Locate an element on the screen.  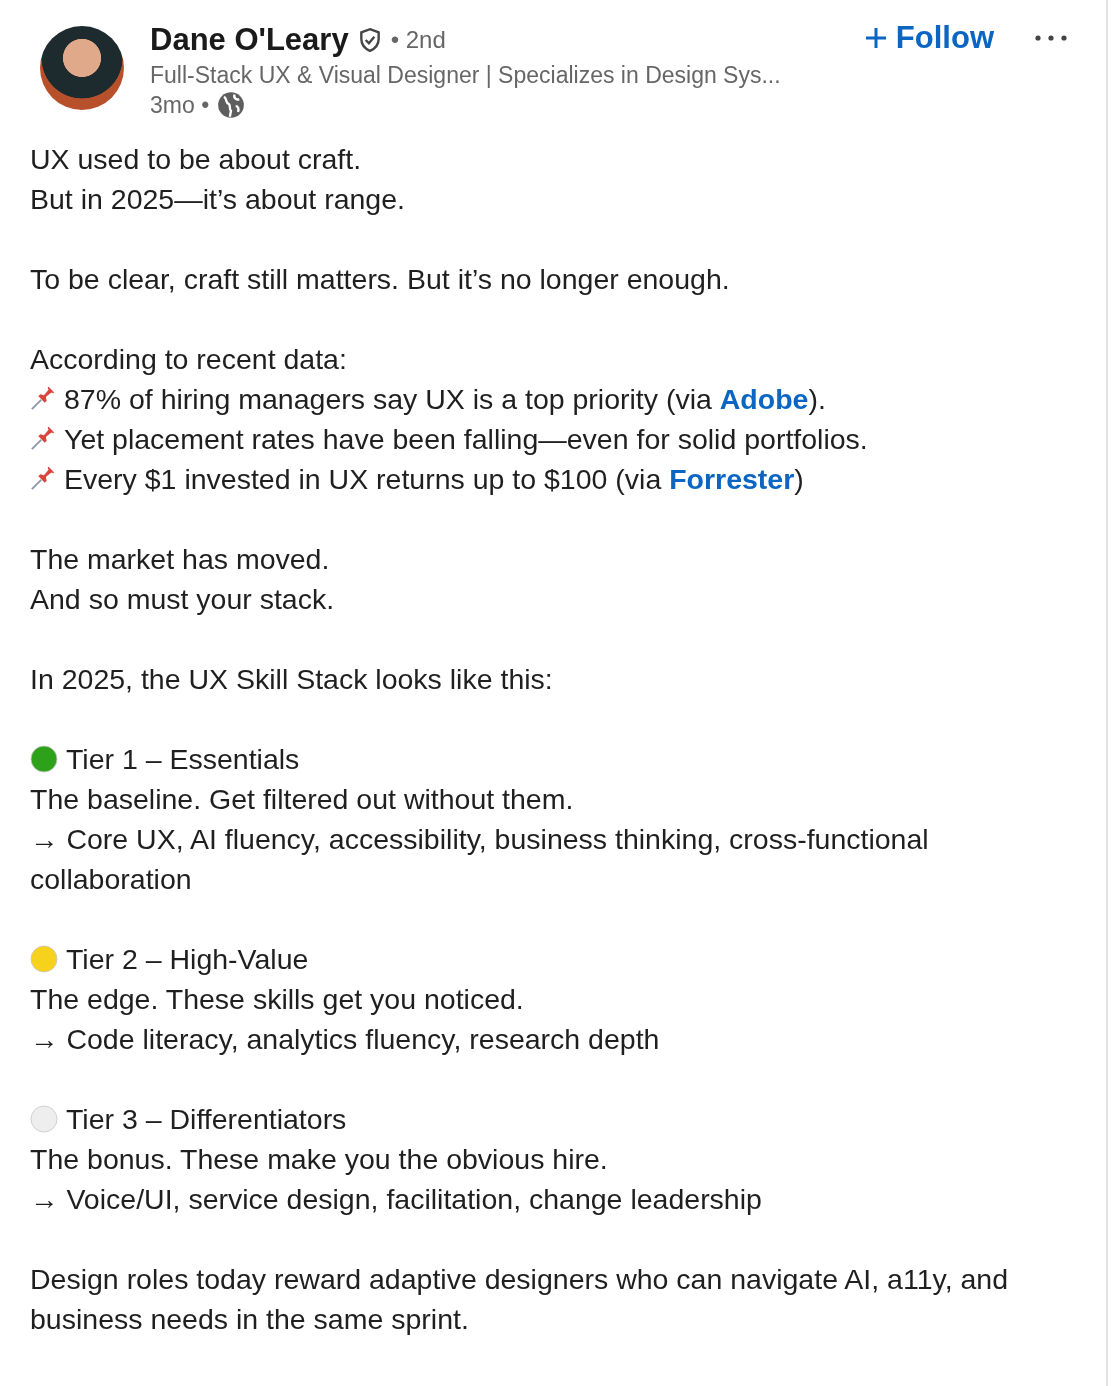
post-text: In 2025, the UX Skill Stack looks like this: is located at coordinates (292, 679).